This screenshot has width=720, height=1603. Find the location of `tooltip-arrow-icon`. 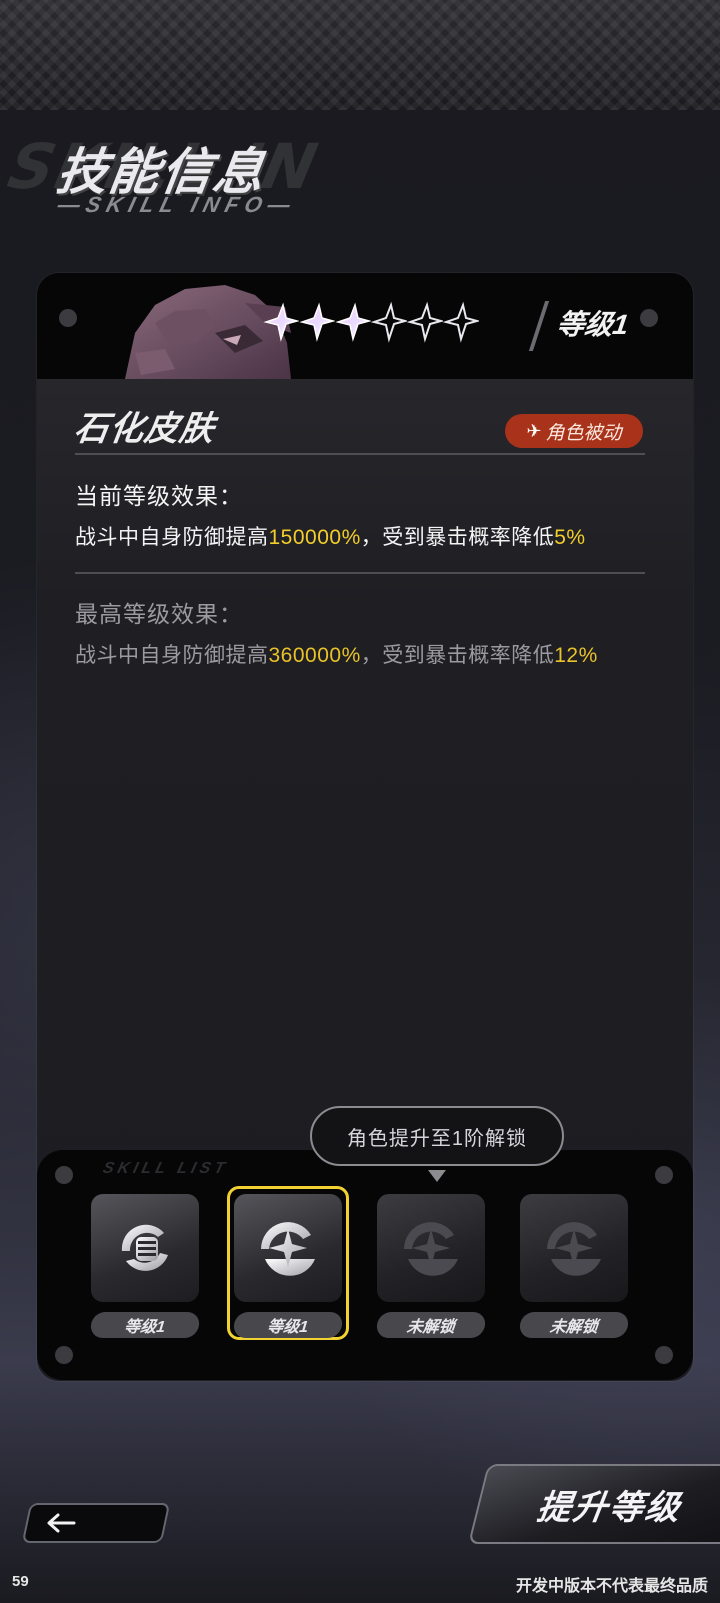

tooltip-arrow-icon is located at coordinates (437, 1176).